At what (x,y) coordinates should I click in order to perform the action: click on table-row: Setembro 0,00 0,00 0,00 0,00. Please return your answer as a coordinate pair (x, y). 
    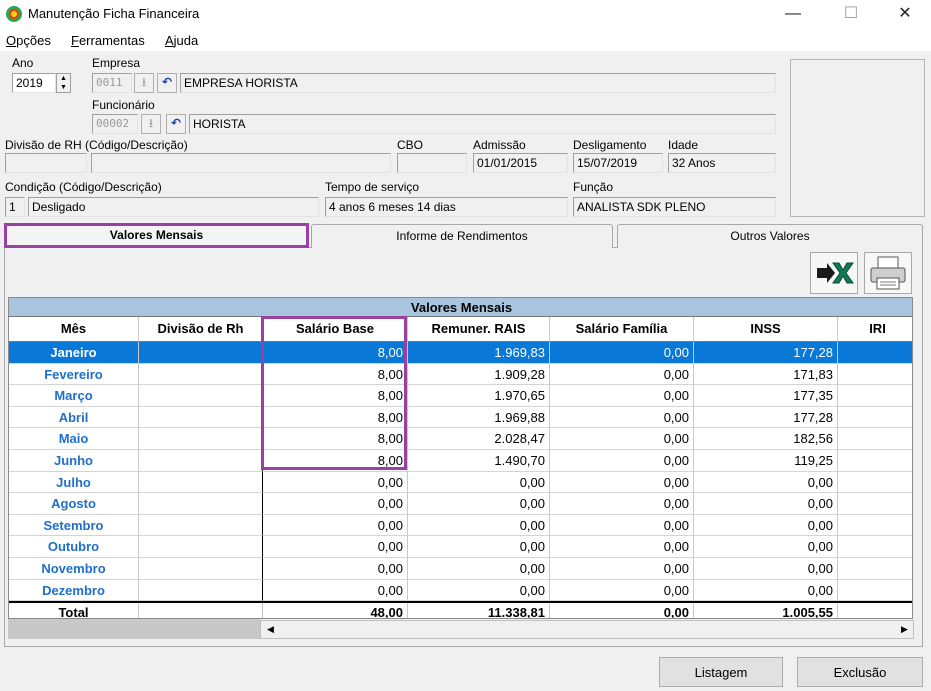
    Looking at the image, I should click on (460, 525).